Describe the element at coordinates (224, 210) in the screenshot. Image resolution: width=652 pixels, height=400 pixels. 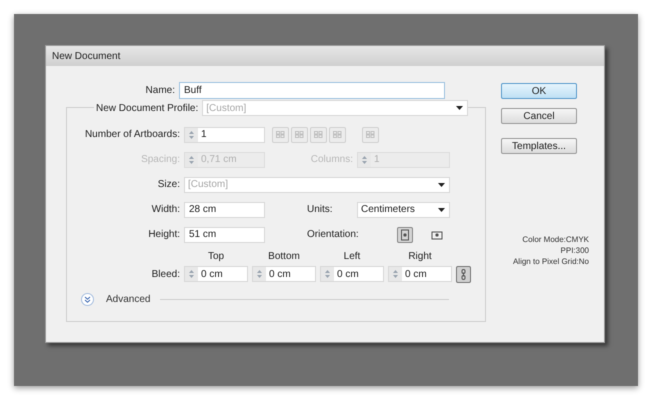
I see `text-field: 28 cm` at that location.